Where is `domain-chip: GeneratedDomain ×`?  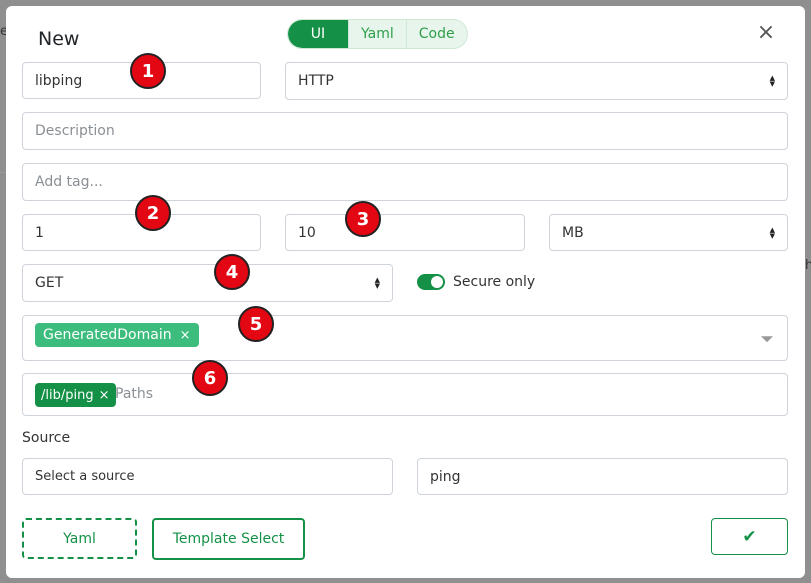
domain-chip: GeneratedDomain × is located at coordinates (117, 335).